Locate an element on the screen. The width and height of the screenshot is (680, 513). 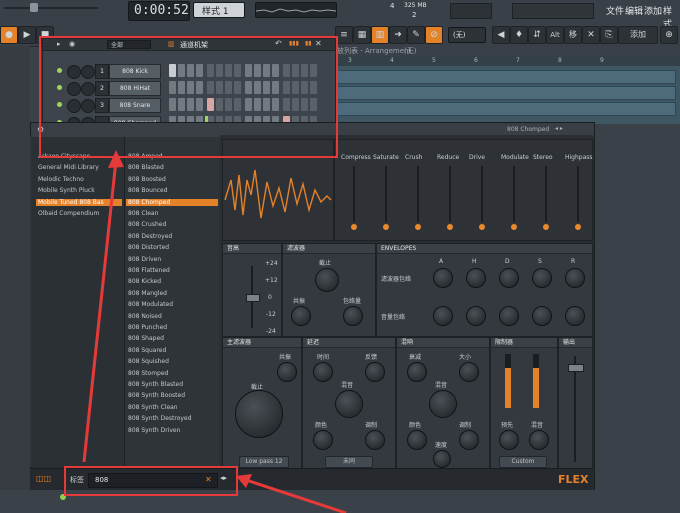
arrow-left-line is located at coordinates (296, 495).